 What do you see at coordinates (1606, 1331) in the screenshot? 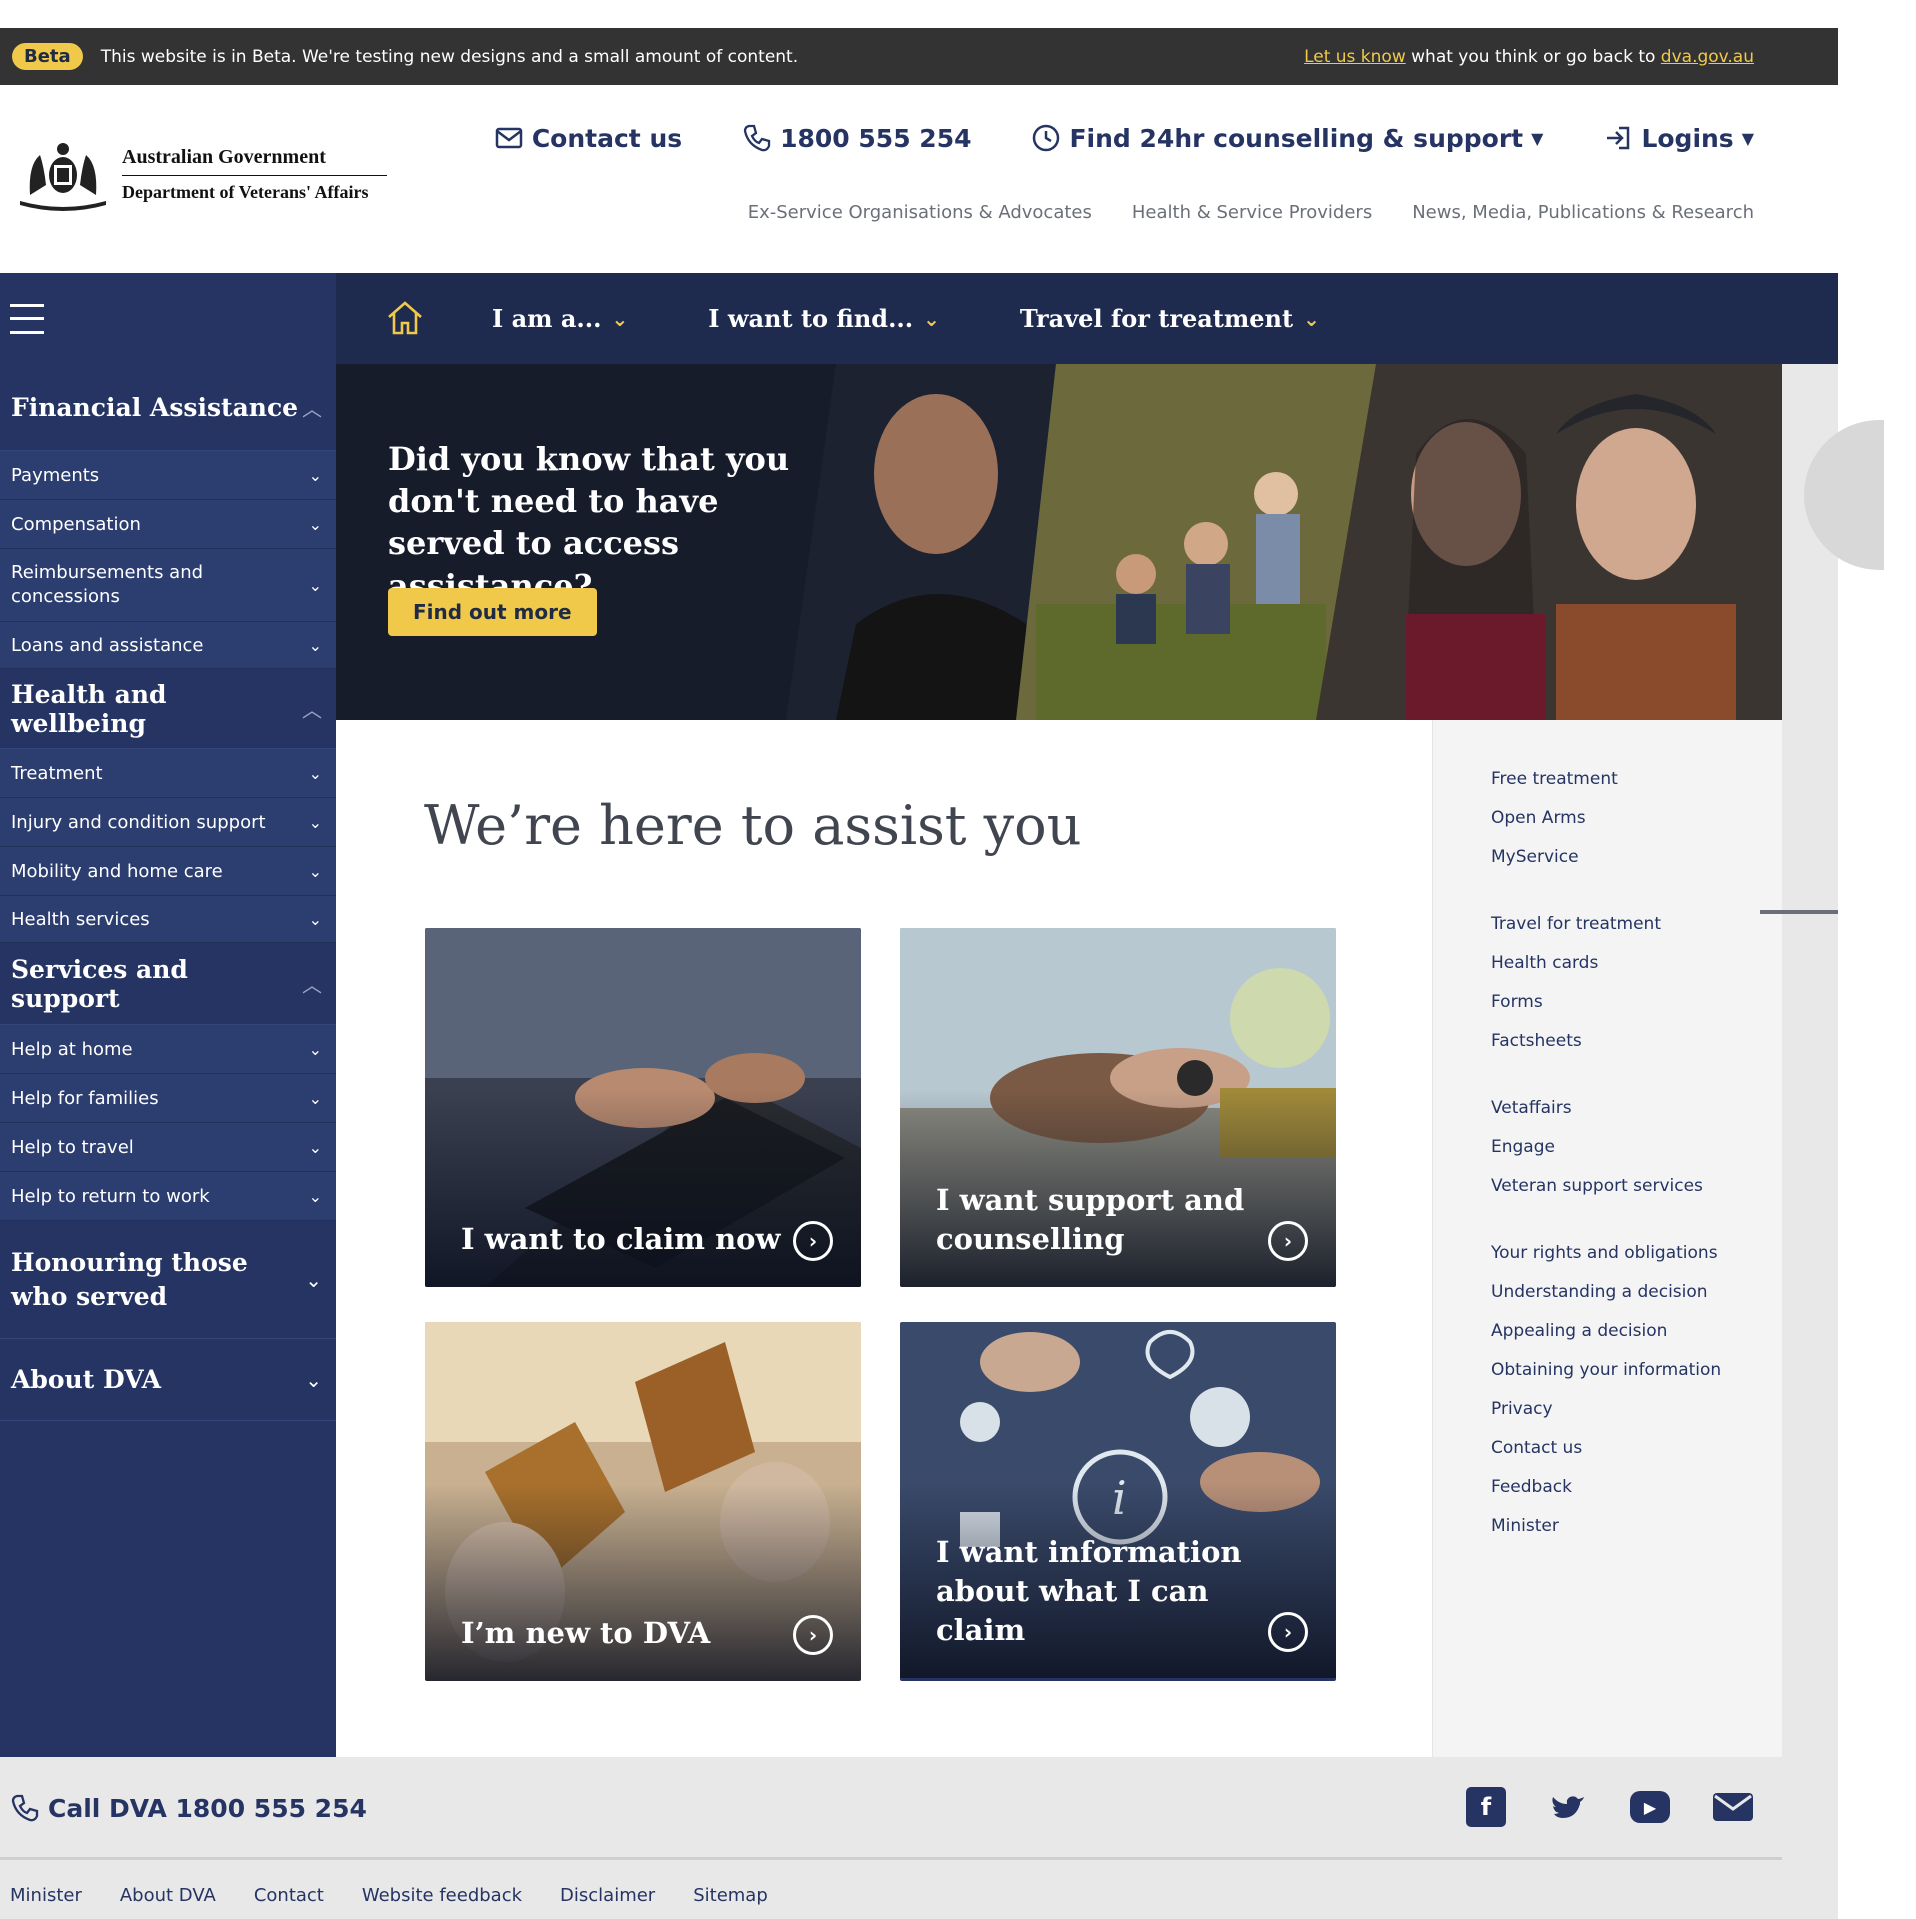
I see `quick-link: Appealing a decision` at bounding box center [1606, 1331].